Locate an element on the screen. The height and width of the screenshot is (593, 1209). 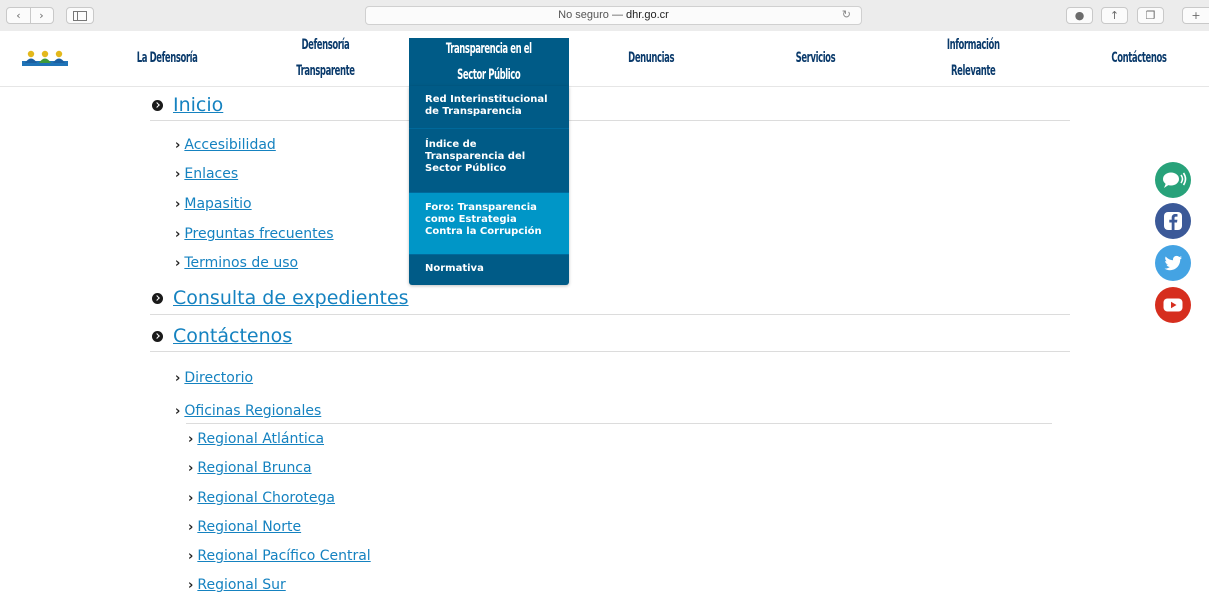
link-mapasitio: › Mapasitio is located at coordinates (213, 204).